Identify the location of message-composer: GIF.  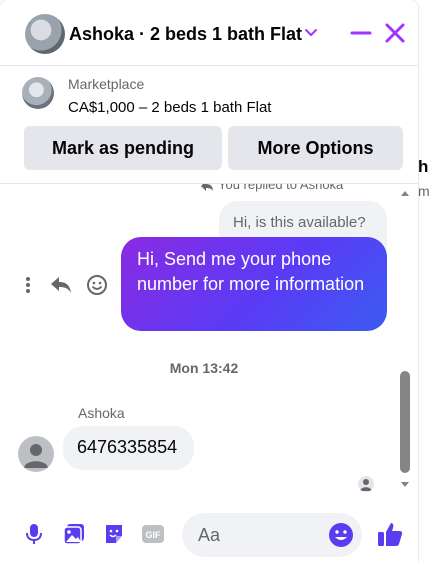
(209, 531).